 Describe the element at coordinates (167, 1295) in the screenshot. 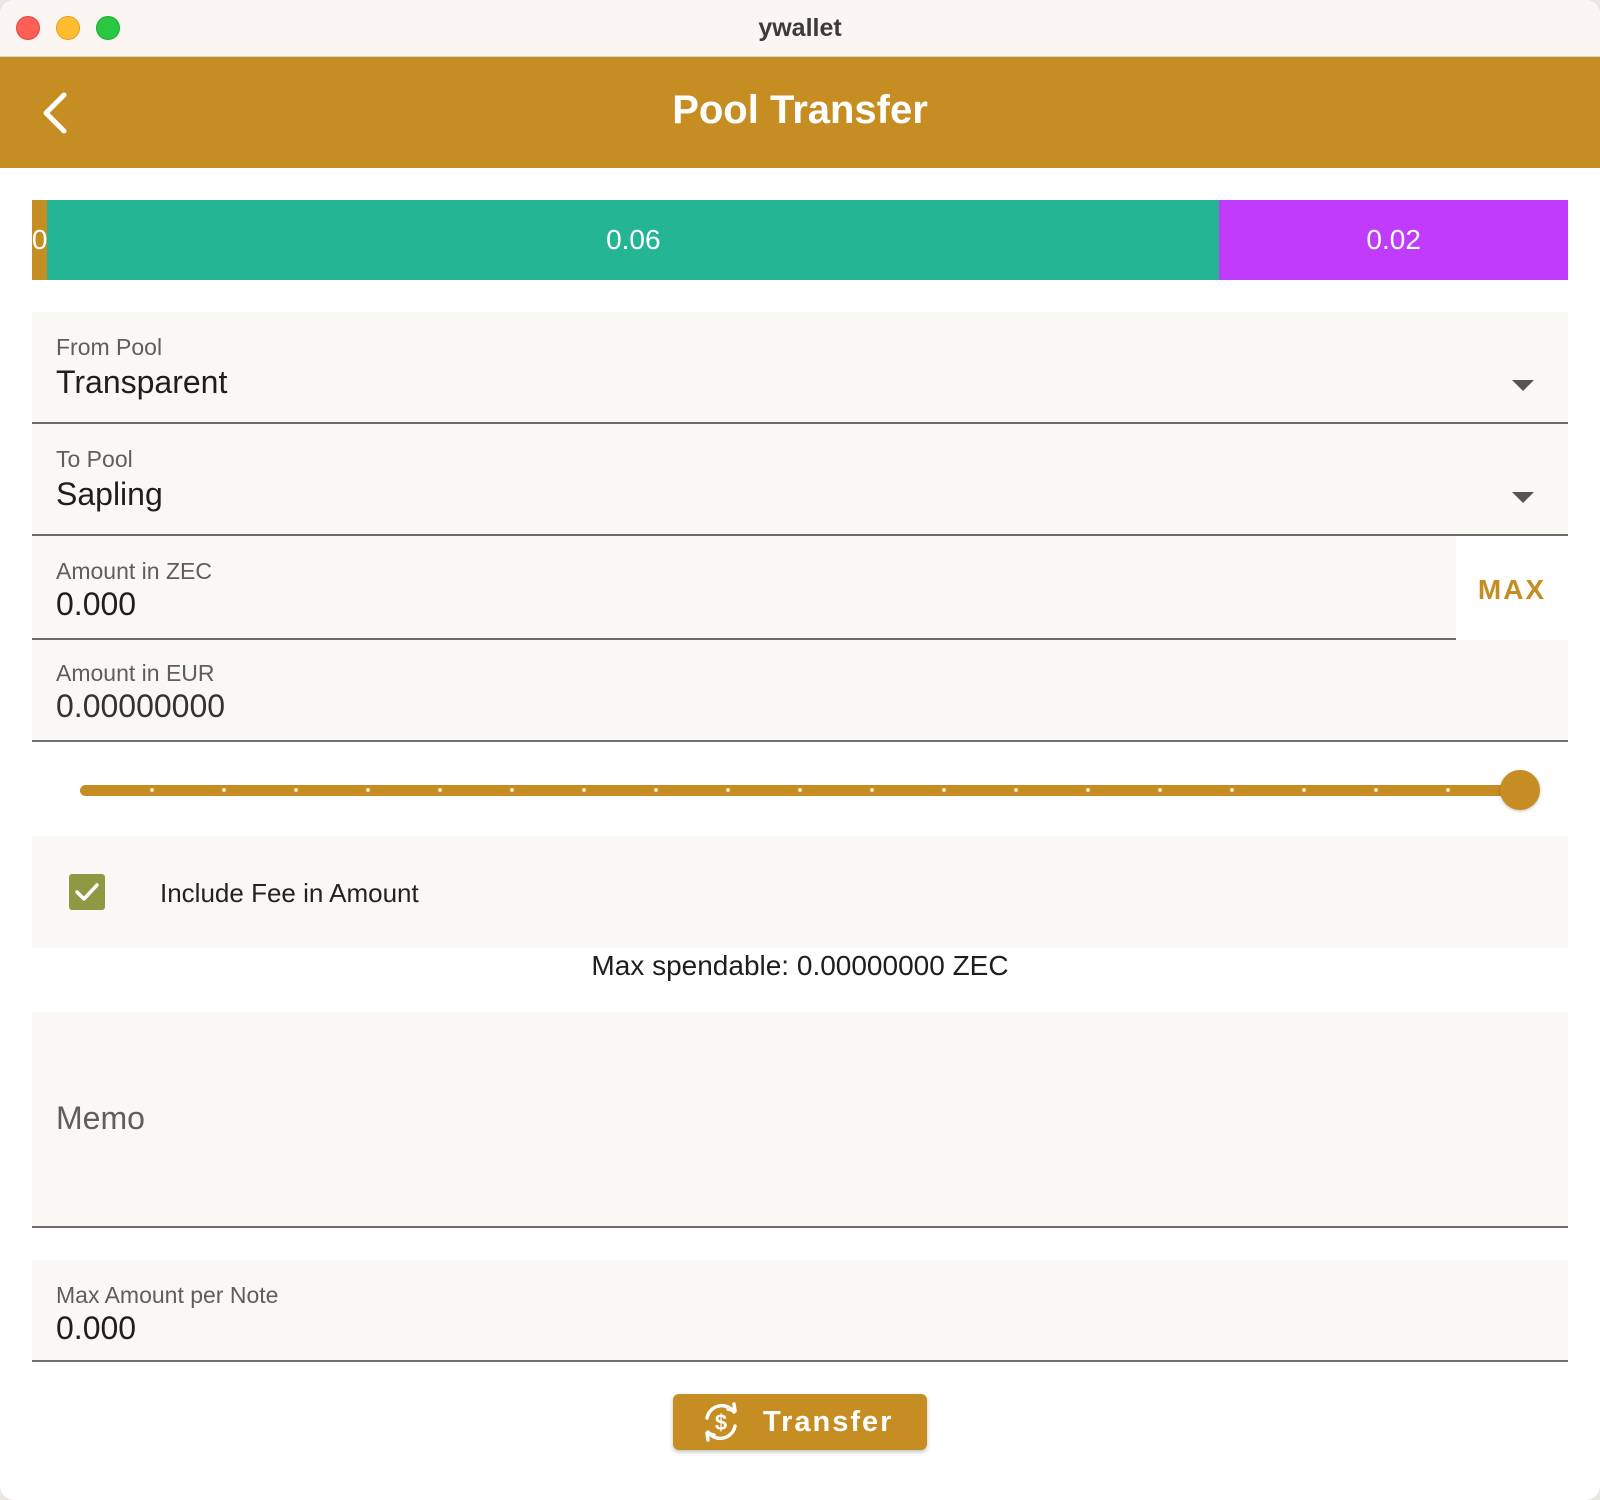

I see `max-amount-per-note-label: Max Amount per Note` at that location.